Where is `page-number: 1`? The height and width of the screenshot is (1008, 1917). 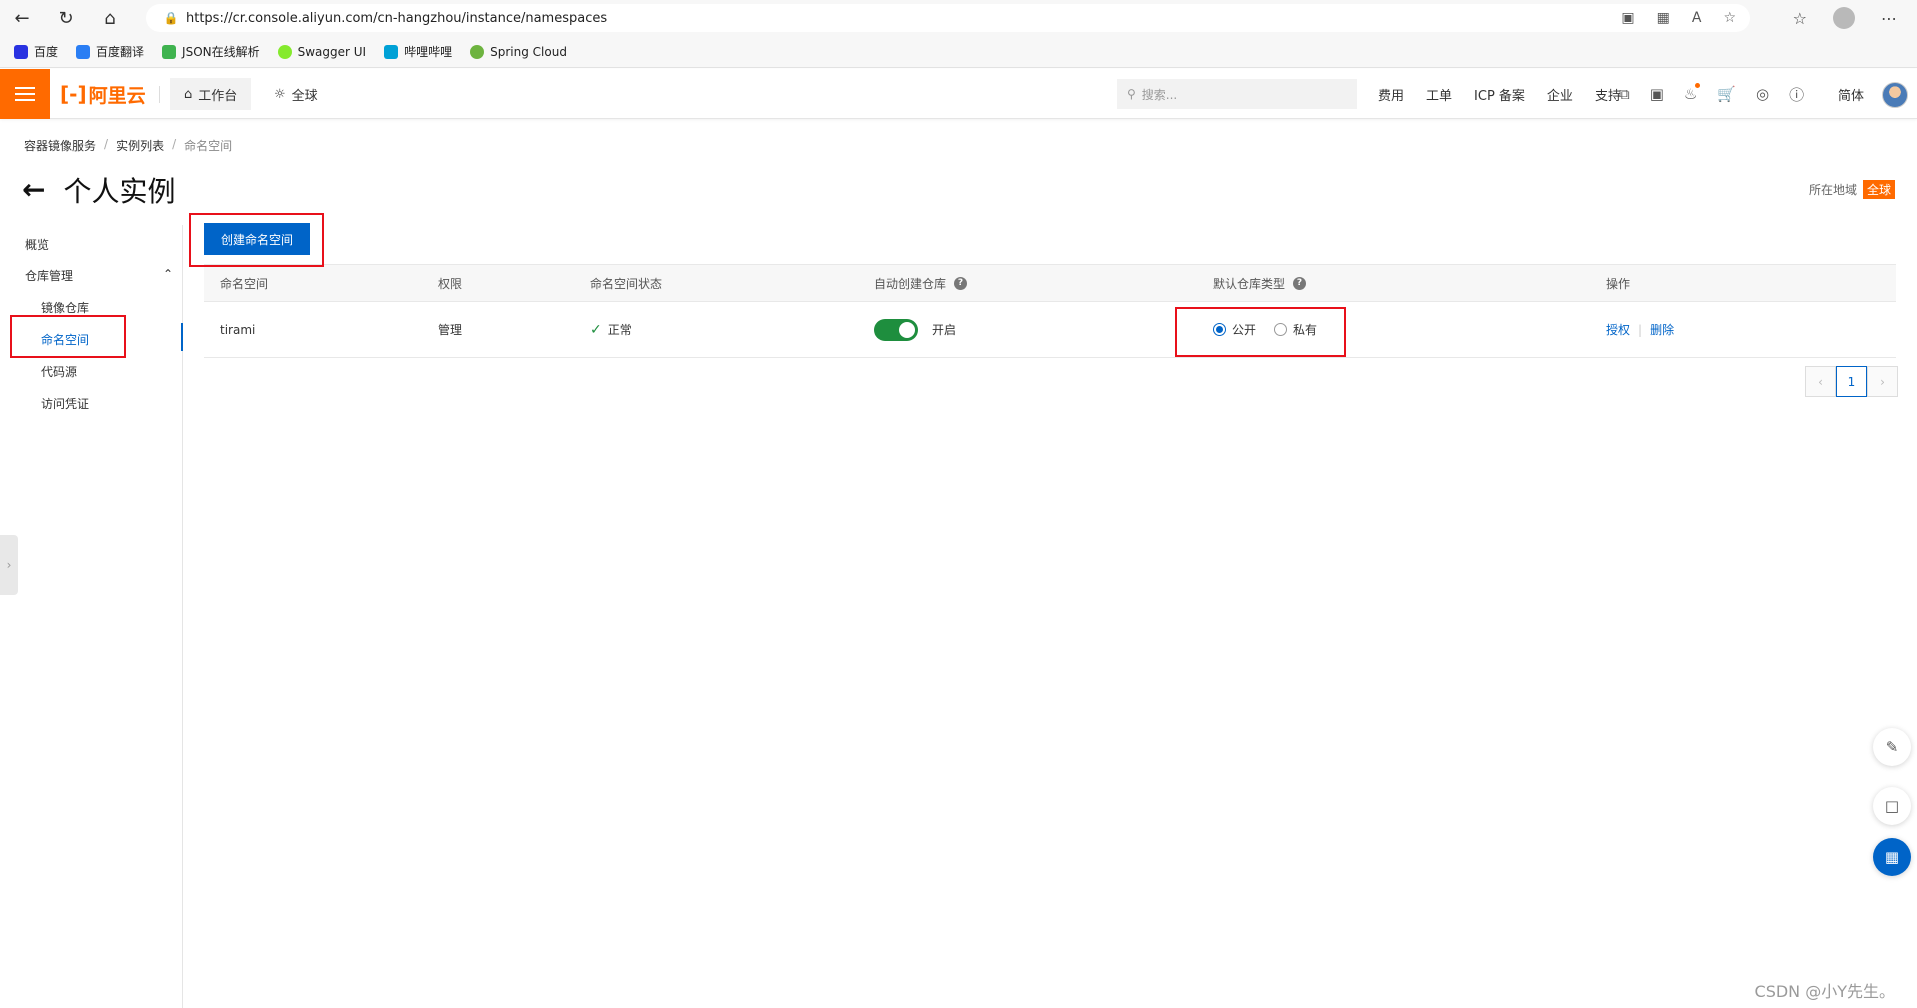
page-number: 1 is located at coordinates (1851, 381).